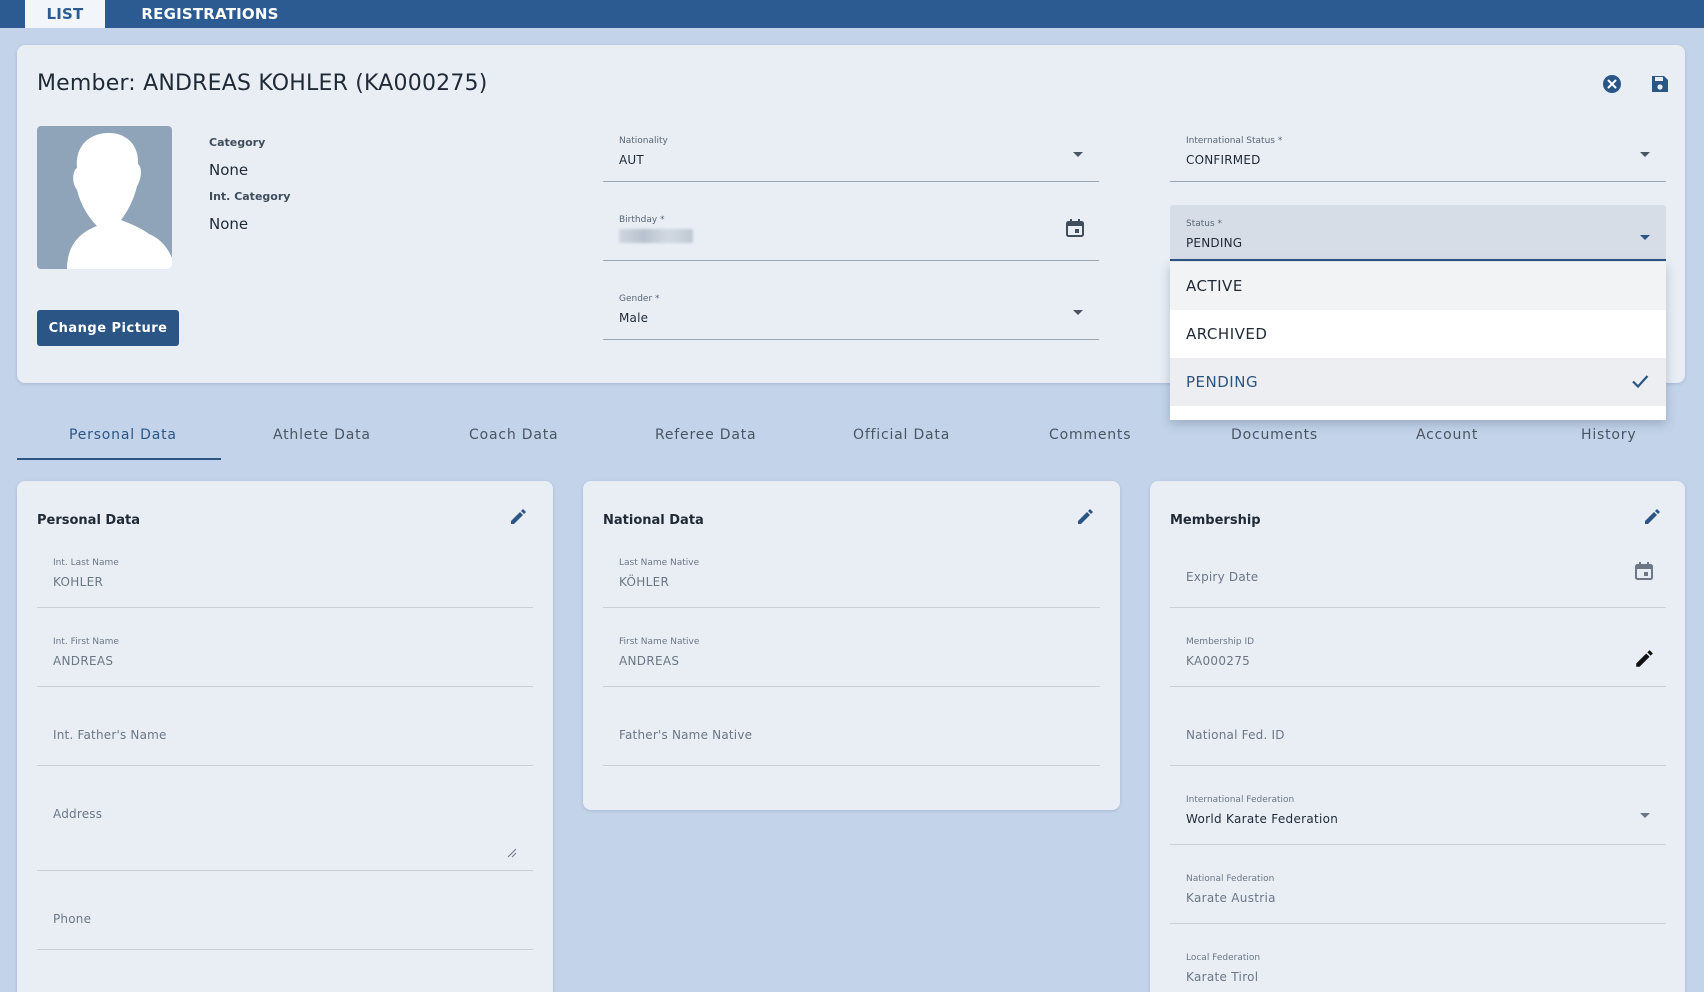 Image resolution: width=1704 pixels, height=992 pixels. I want to click on birthday-field: Birthday *, so click(851, 231).